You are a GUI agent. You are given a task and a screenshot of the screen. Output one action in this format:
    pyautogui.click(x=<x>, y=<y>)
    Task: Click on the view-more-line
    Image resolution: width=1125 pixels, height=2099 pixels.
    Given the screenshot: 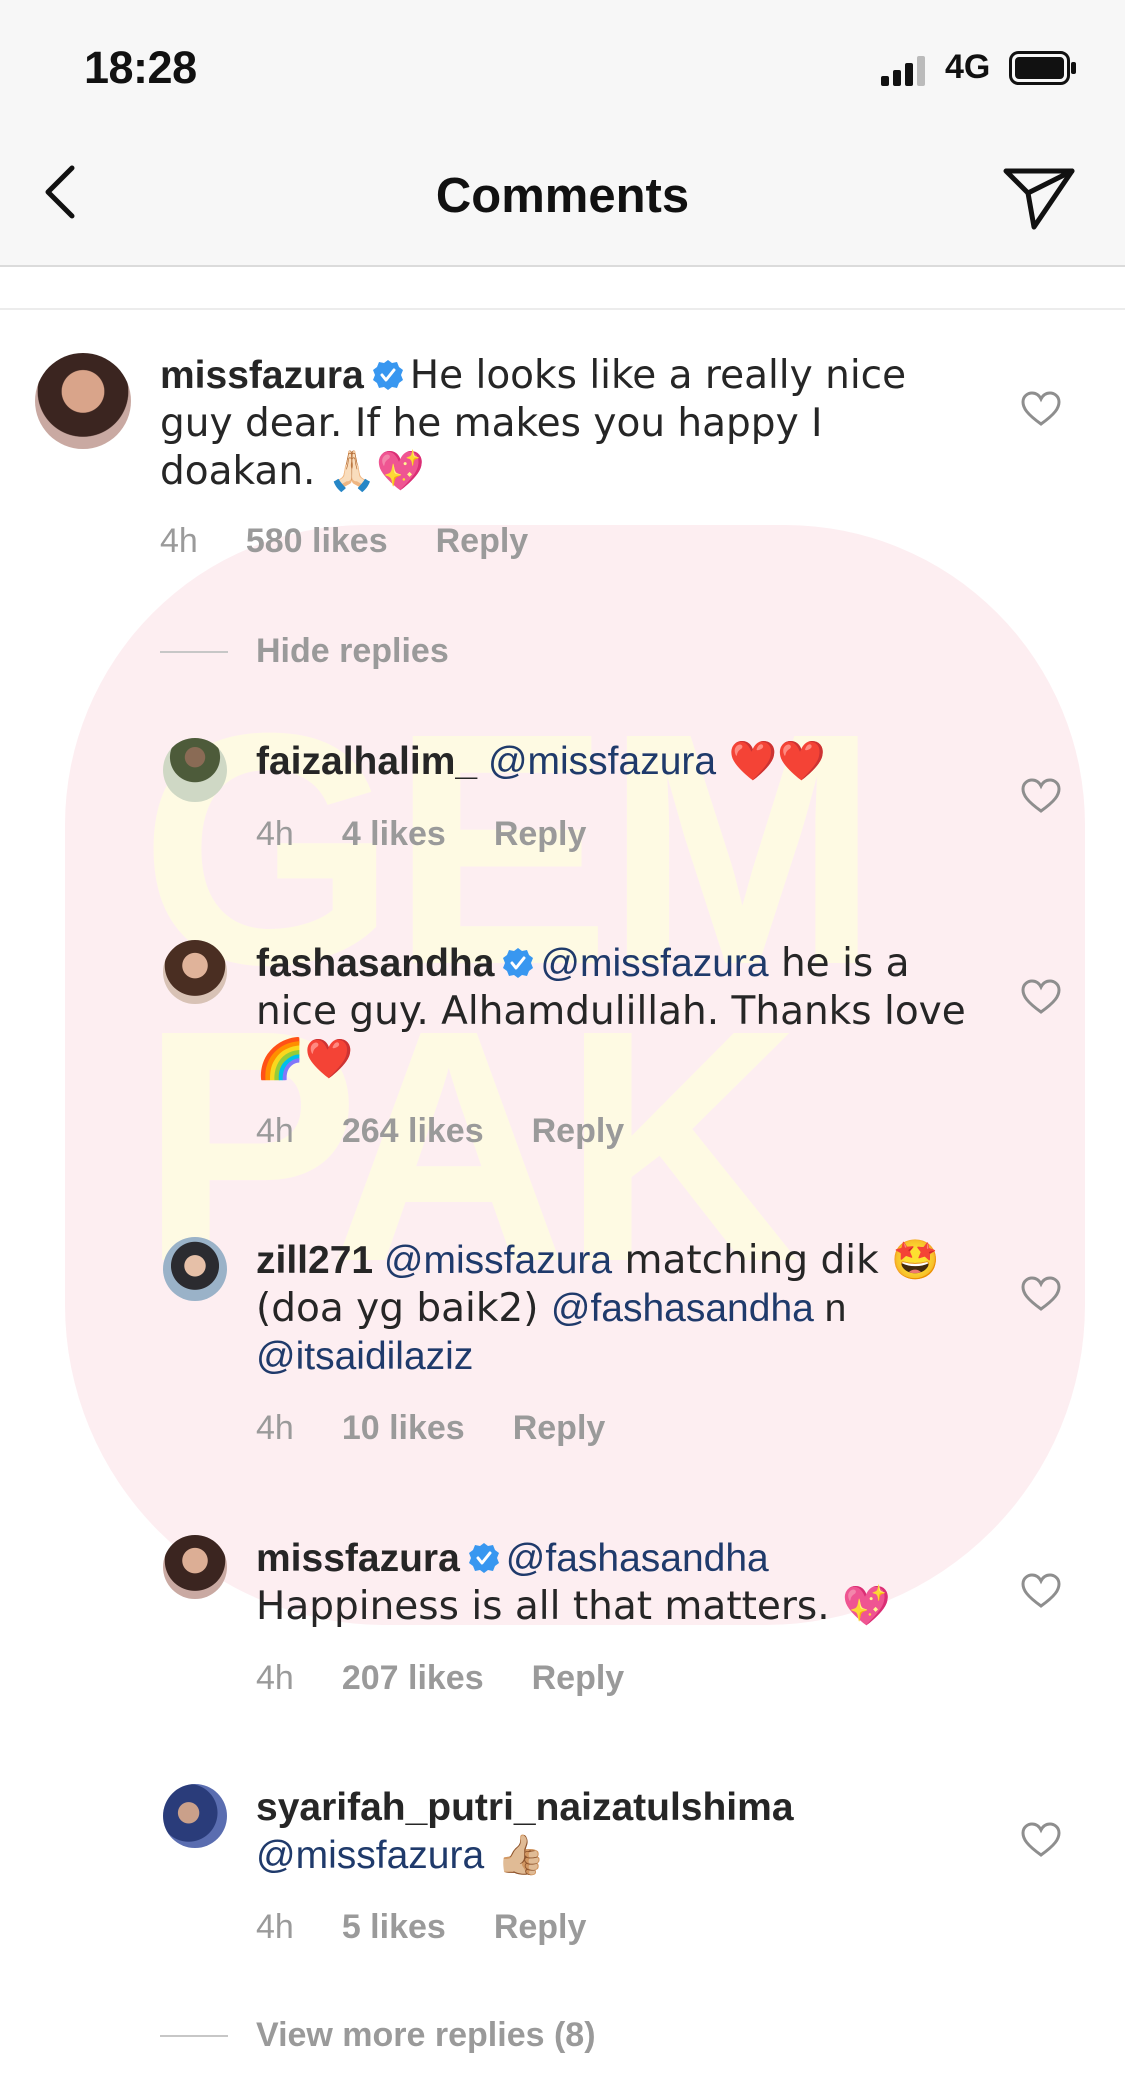 What is the action you would take?
    pyautogui.click(x=194, y=2036)
    